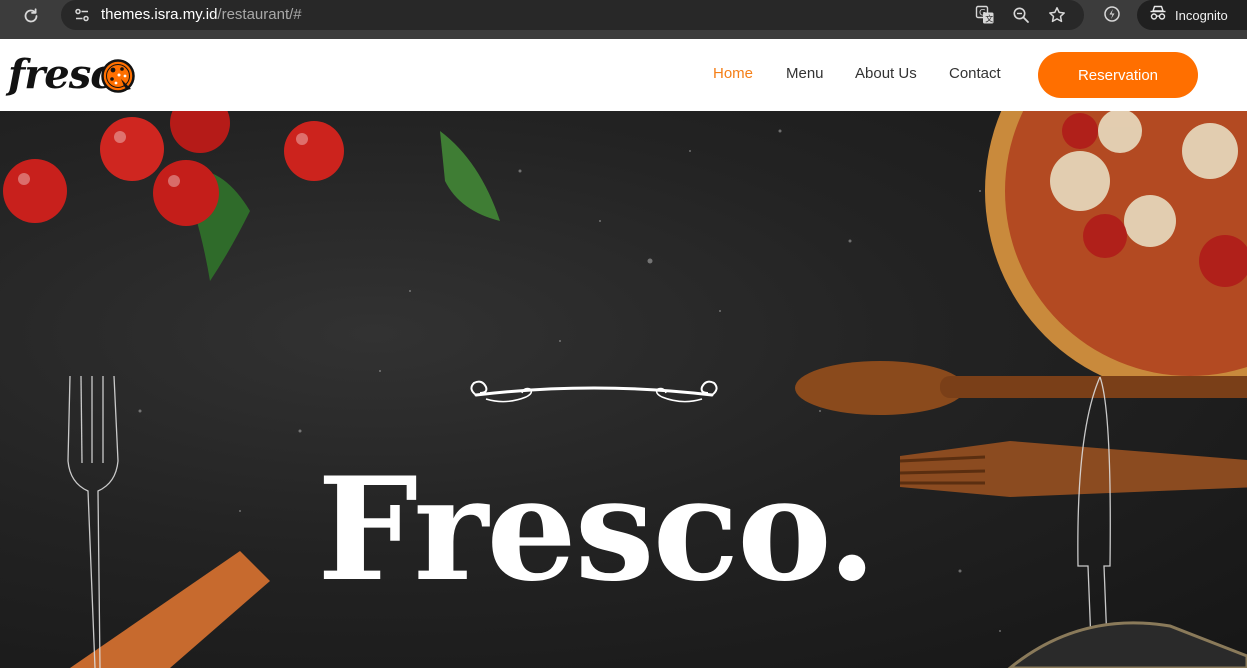 The height and width of the screenshot is (668, 1247). I want to click on zoom-icon, so click(1021, 15).